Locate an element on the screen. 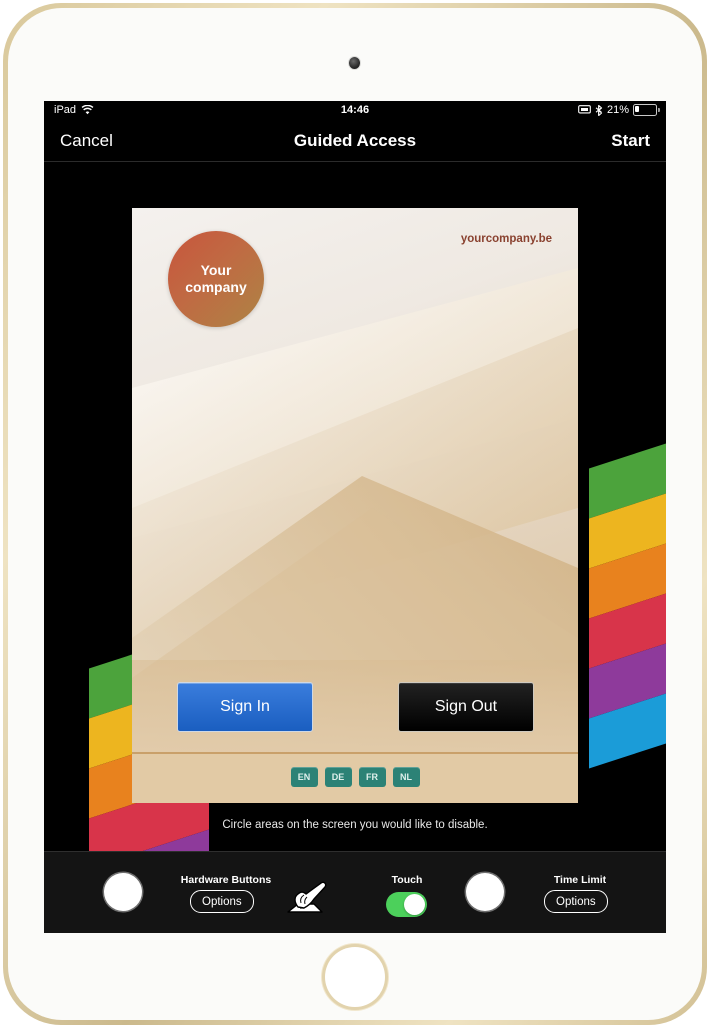  action-button-row: Sign In Sign Out is located at coordinates (355, 706).